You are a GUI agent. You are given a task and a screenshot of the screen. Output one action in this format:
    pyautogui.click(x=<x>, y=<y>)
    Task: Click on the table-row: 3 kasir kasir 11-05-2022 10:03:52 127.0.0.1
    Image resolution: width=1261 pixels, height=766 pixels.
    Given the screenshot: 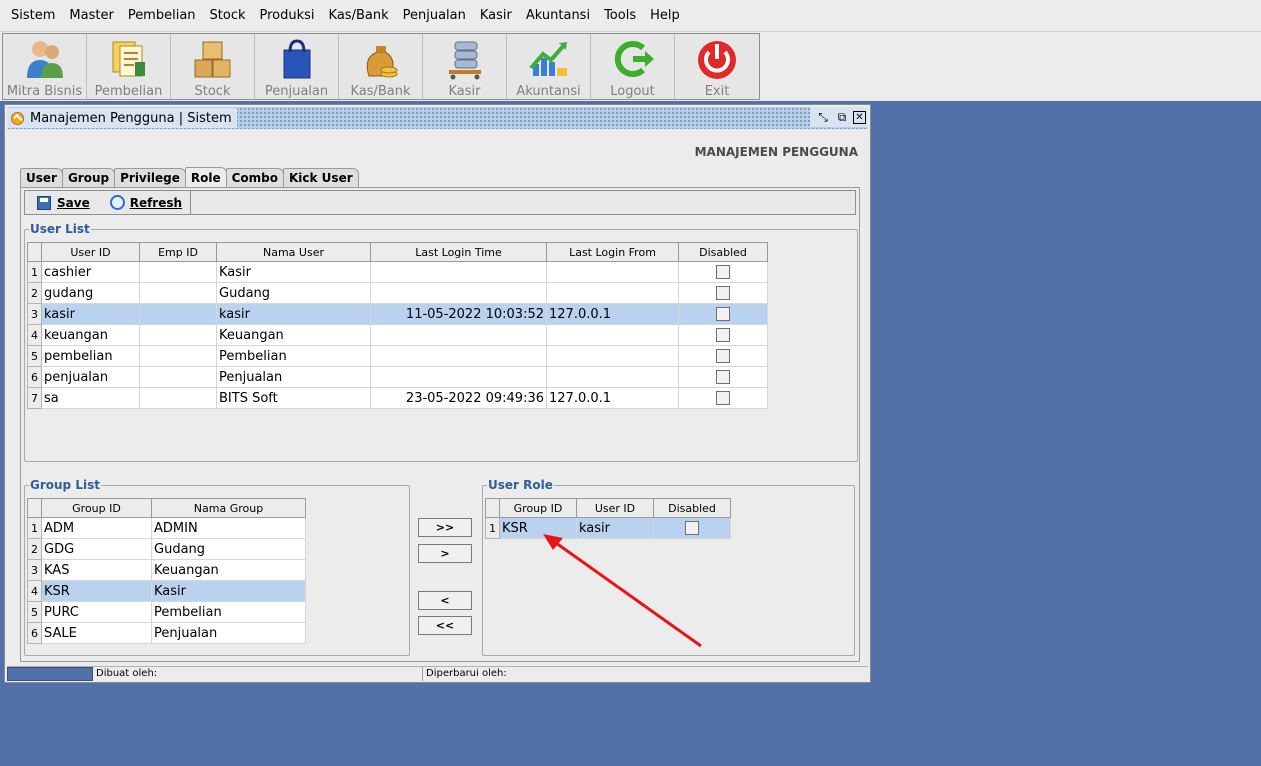 What is the action you would take?
    pyautogui.click(x=397, y=314)
    